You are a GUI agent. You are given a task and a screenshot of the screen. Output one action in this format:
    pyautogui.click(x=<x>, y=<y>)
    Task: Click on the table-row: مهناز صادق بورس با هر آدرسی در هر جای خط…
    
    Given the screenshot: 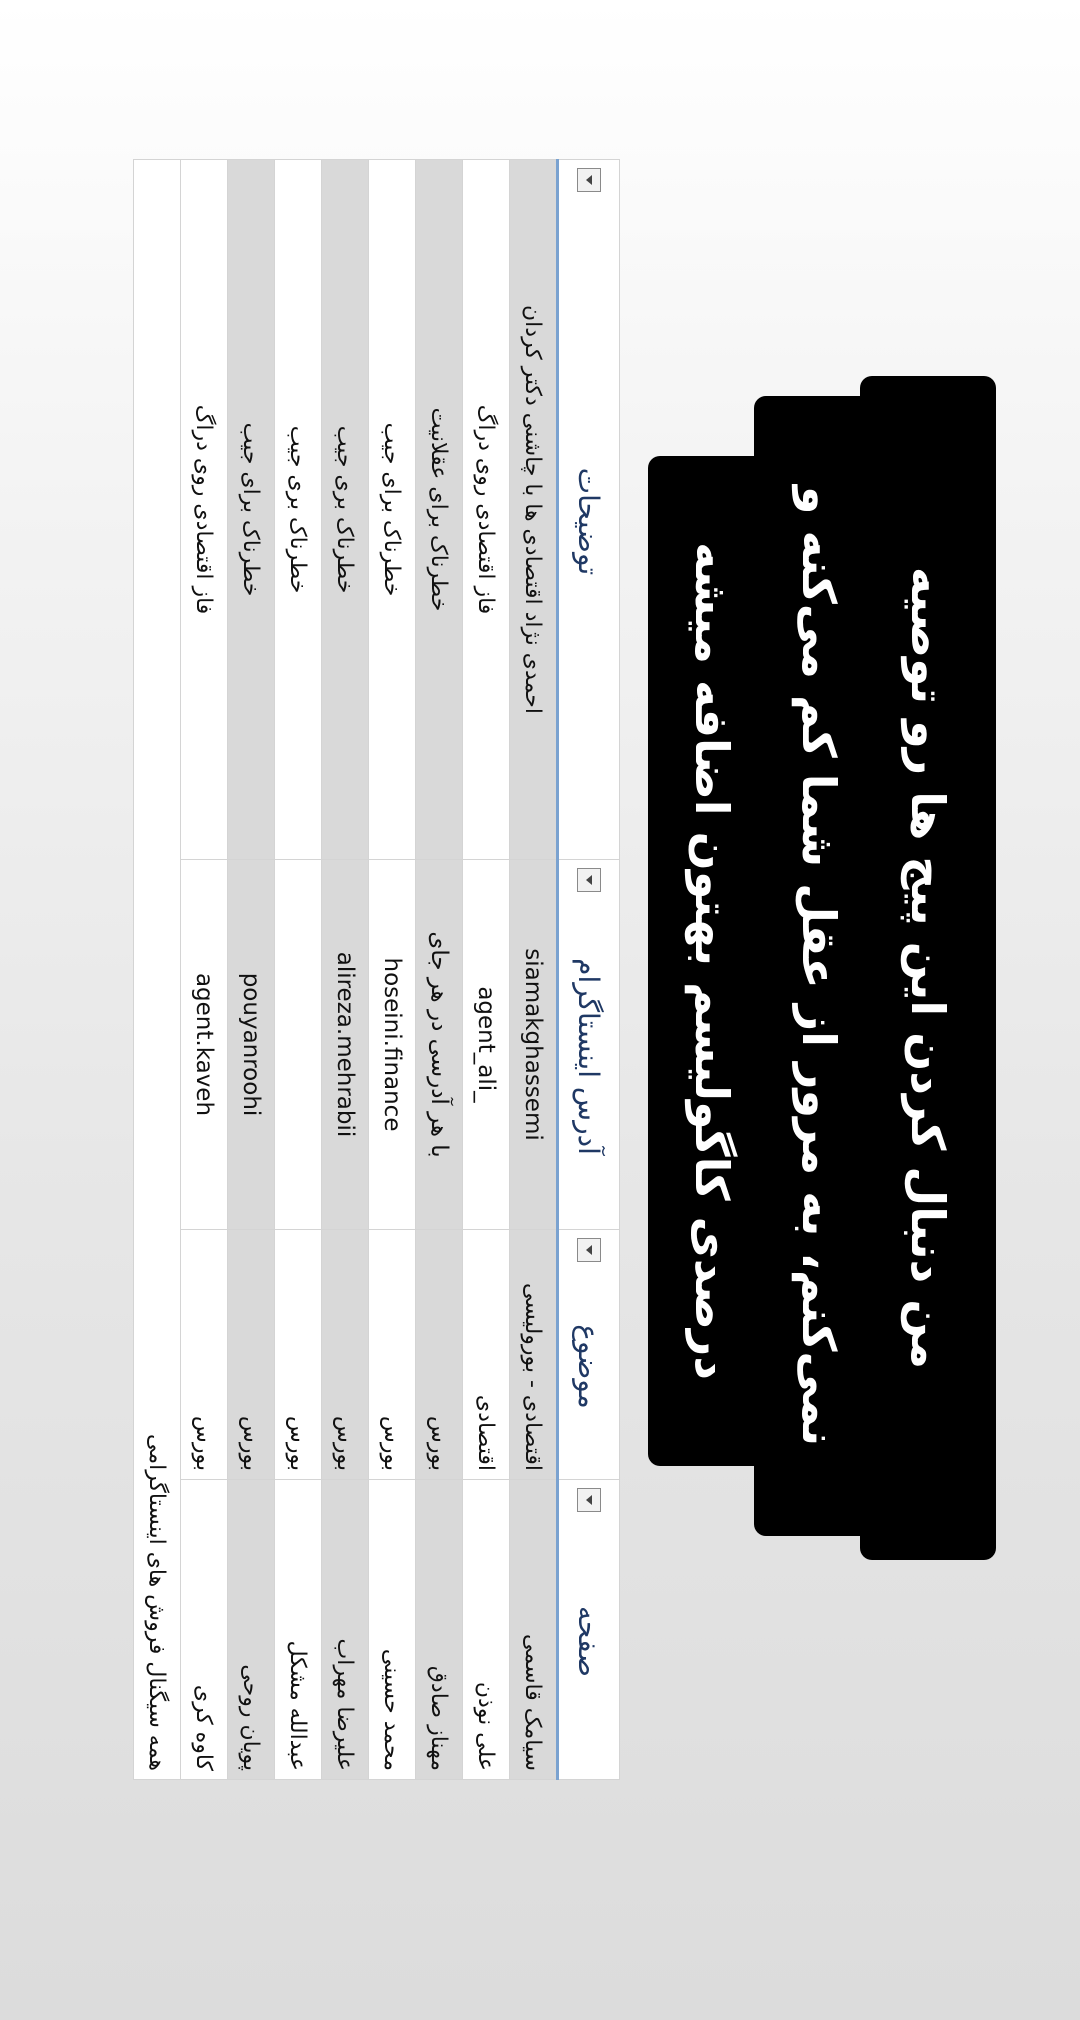 What is the action you would take?
    pyautogui.click(x=439, y=969)
    